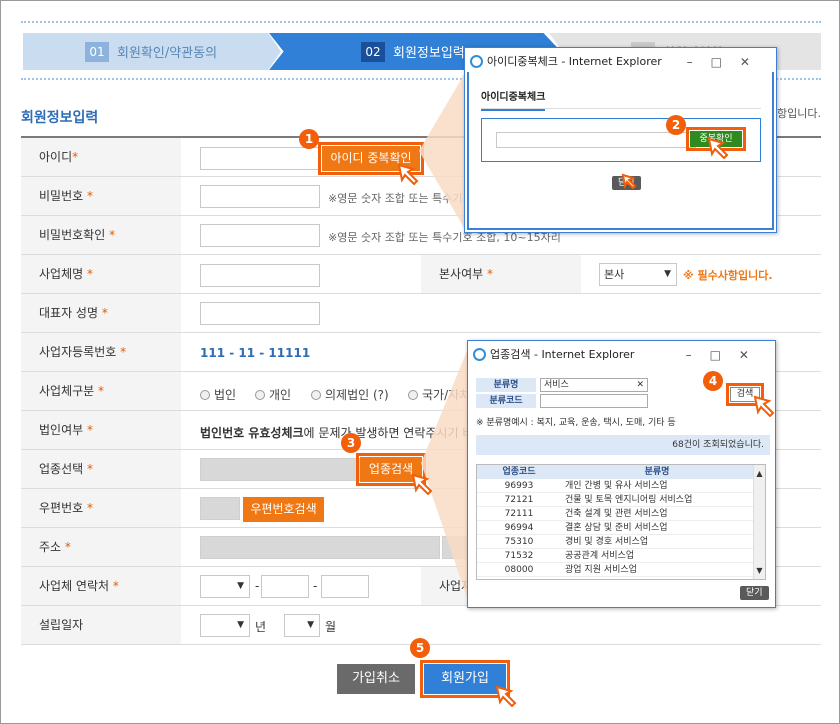 Image resolution: width=840 pixels, height=724 pixels. I want to click on table-row: 08000 광업 지원 서비스업, so click(621, 570).